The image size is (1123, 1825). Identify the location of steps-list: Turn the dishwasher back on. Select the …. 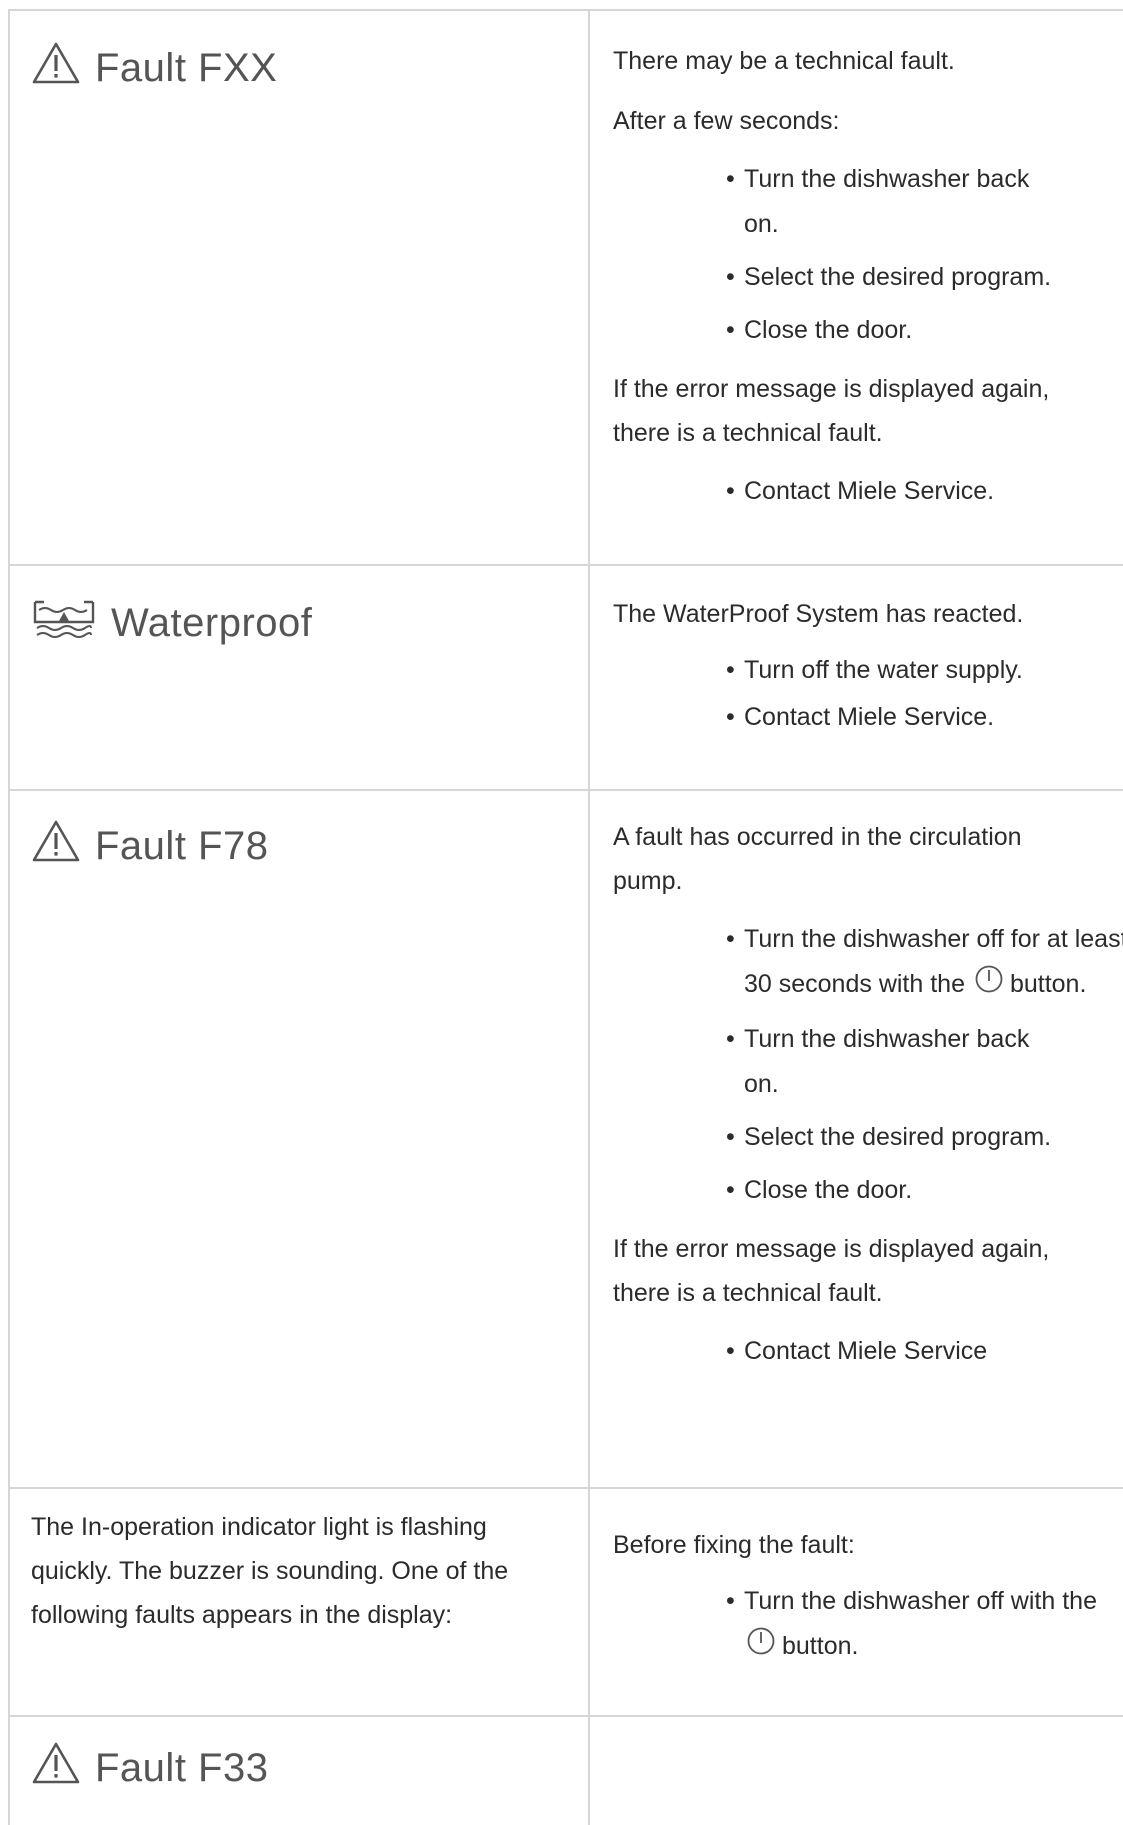
(868, 255).